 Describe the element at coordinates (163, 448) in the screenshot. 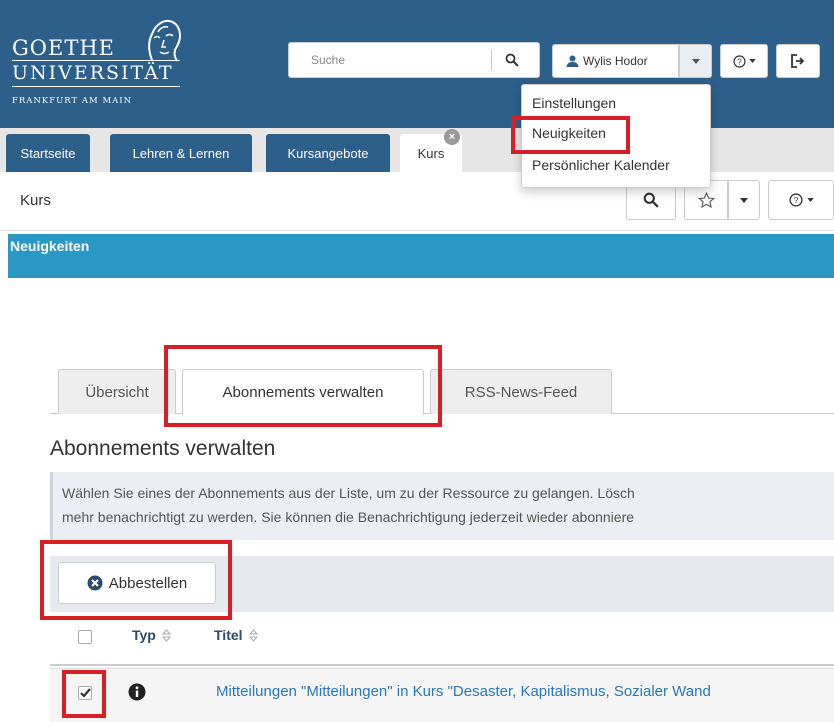

I see `section-heading: Abonnements verwalten` at that location.